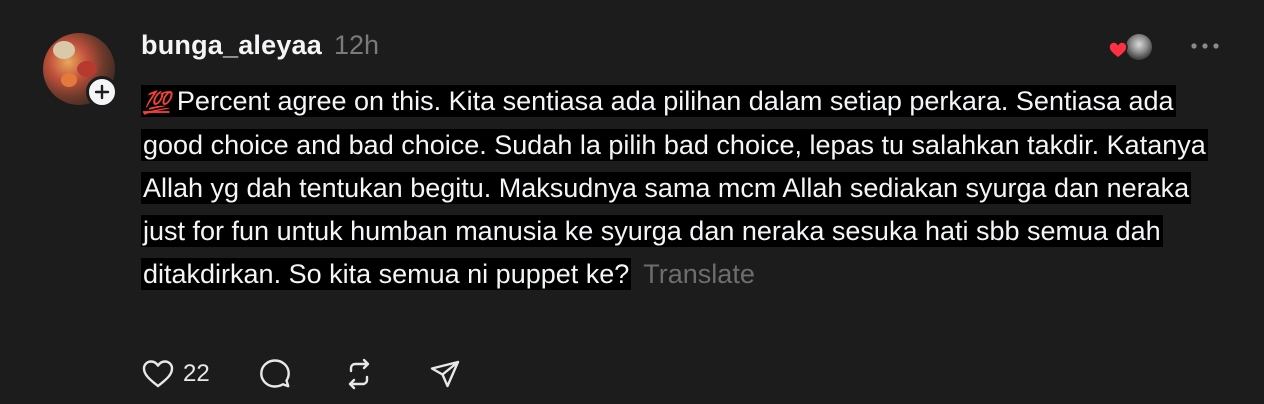 This screenshot has height=404, width=1264. Describe the element at coordinates (1139, 47) in the screenshot. I see `liker-avatar` at that location.